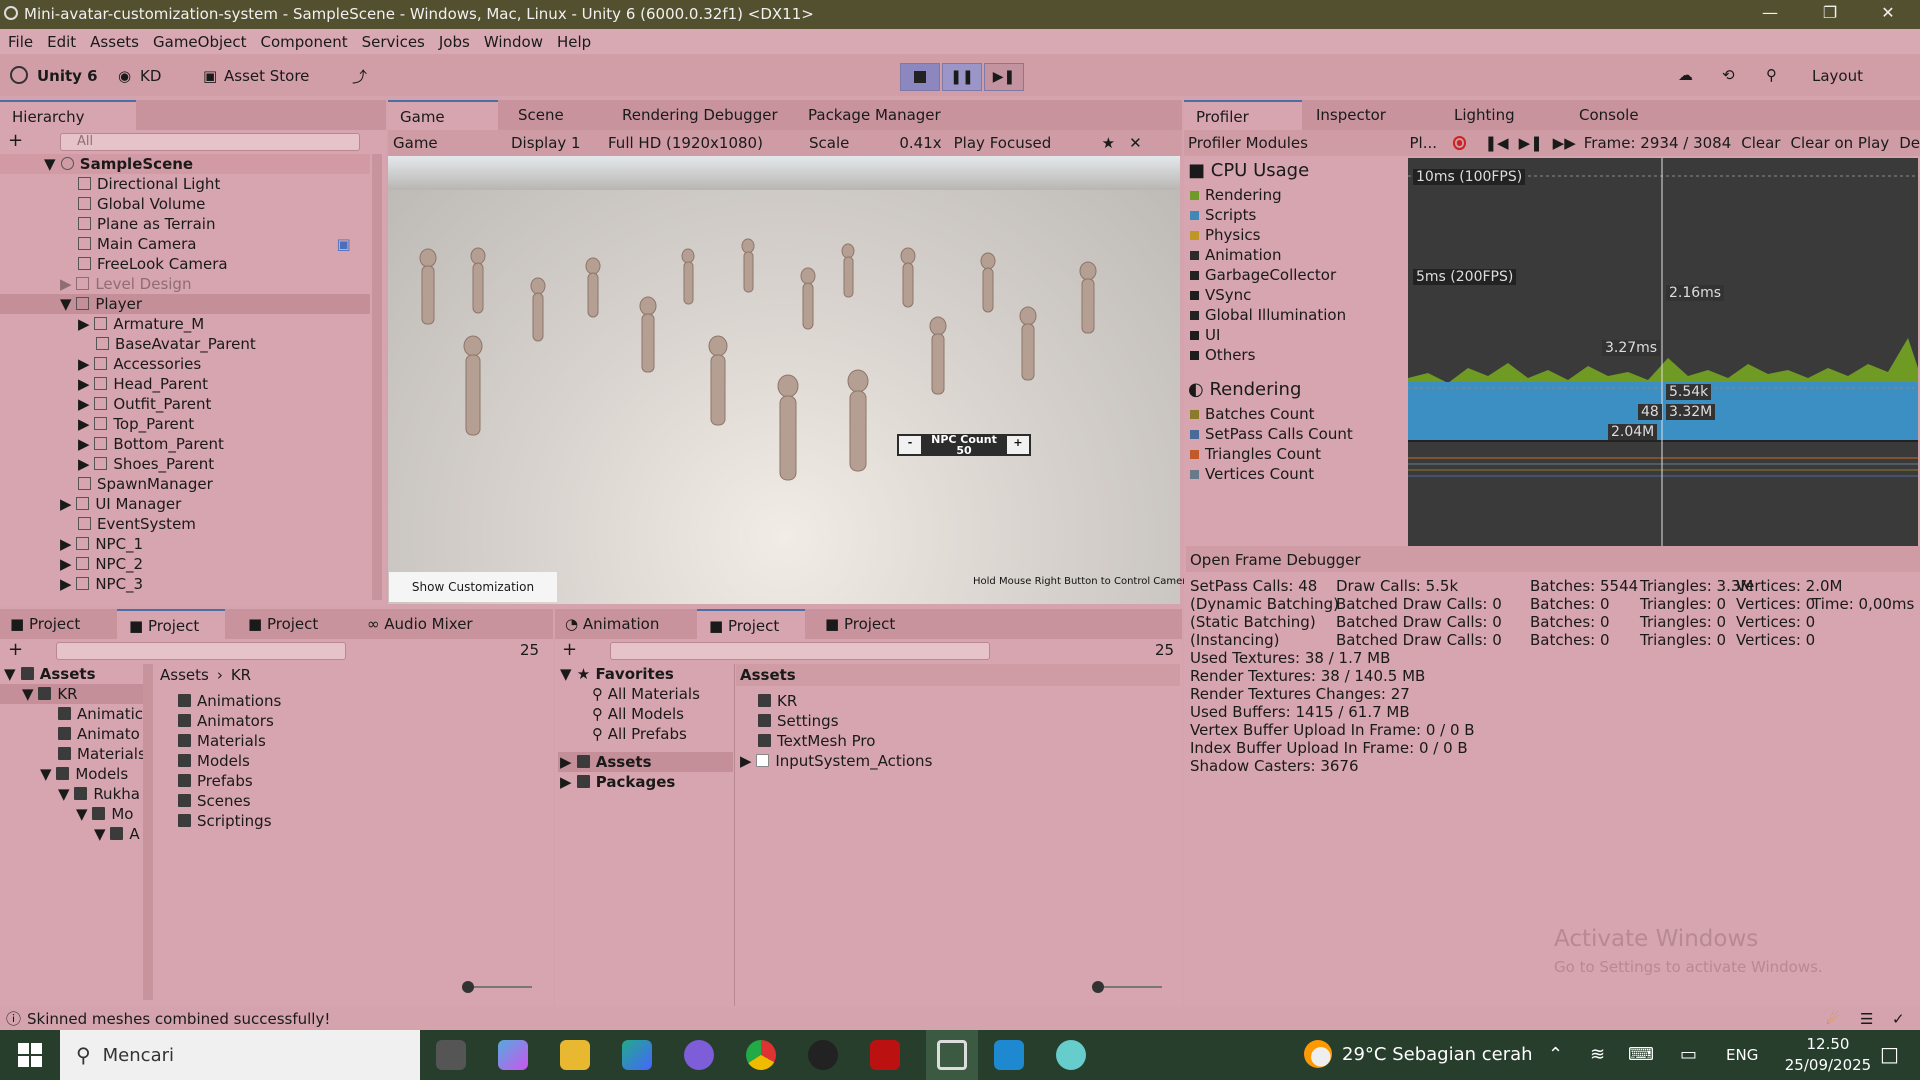  I want to click on asset-store-button: Asset Store, so click(266, 76).